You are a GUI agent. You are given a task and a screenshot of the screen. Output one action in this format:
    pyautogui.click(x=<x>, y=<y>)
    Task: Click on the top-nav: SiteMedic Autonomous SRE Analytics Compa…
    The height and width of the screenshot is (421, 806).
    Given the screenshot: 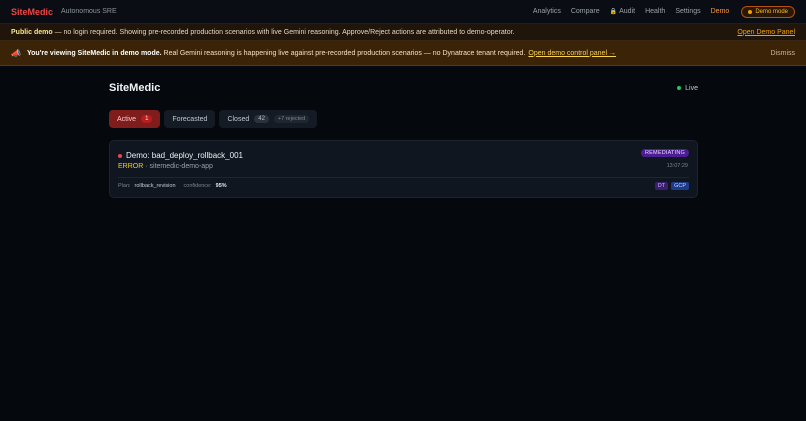 What is the action you would take?
    pyautogui.click(x=403, y=12)
    